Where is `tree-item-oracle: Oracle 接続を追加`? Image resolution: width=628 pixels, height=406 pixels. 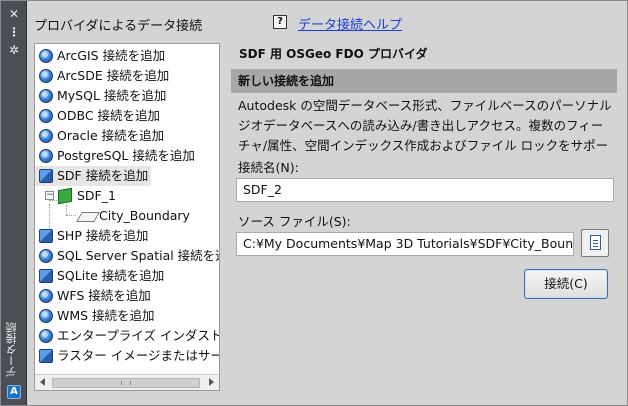 tree-item-oracle: Oracle 接続を追加 is located at coordinates (127, 136).